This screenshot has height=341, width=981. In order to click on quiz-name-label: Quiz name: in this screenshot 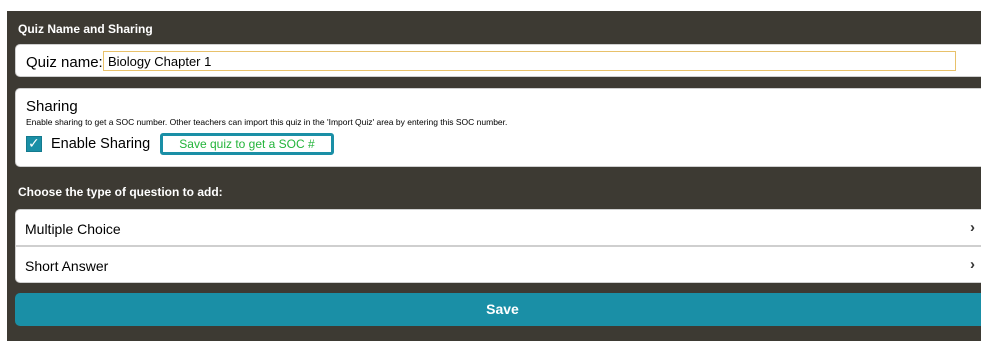, I will do `click(64, 62)`.